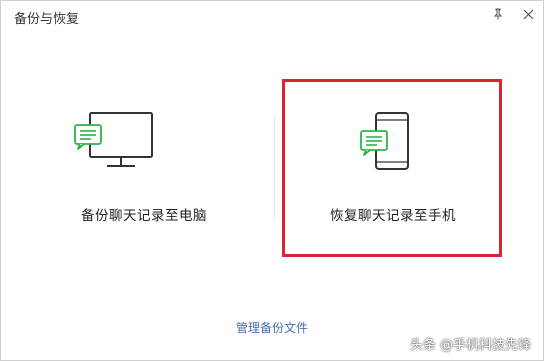 This screenshot has height=361, width=544. I want to click on watermark: 头条 @手机科技先锋, so click(470, 345).